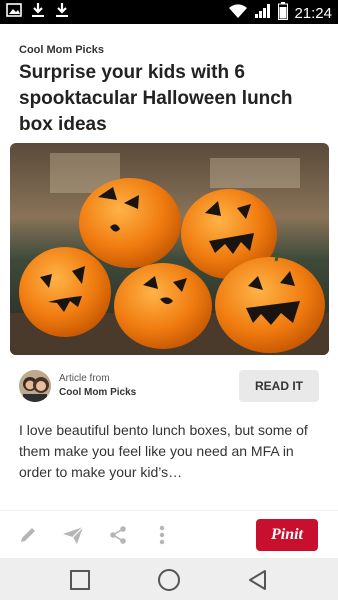 The image size is (338, 600). What do you see at coordinates (35, 386) in the screenshot?
I see `avatar` at bounding box center [35, 386].